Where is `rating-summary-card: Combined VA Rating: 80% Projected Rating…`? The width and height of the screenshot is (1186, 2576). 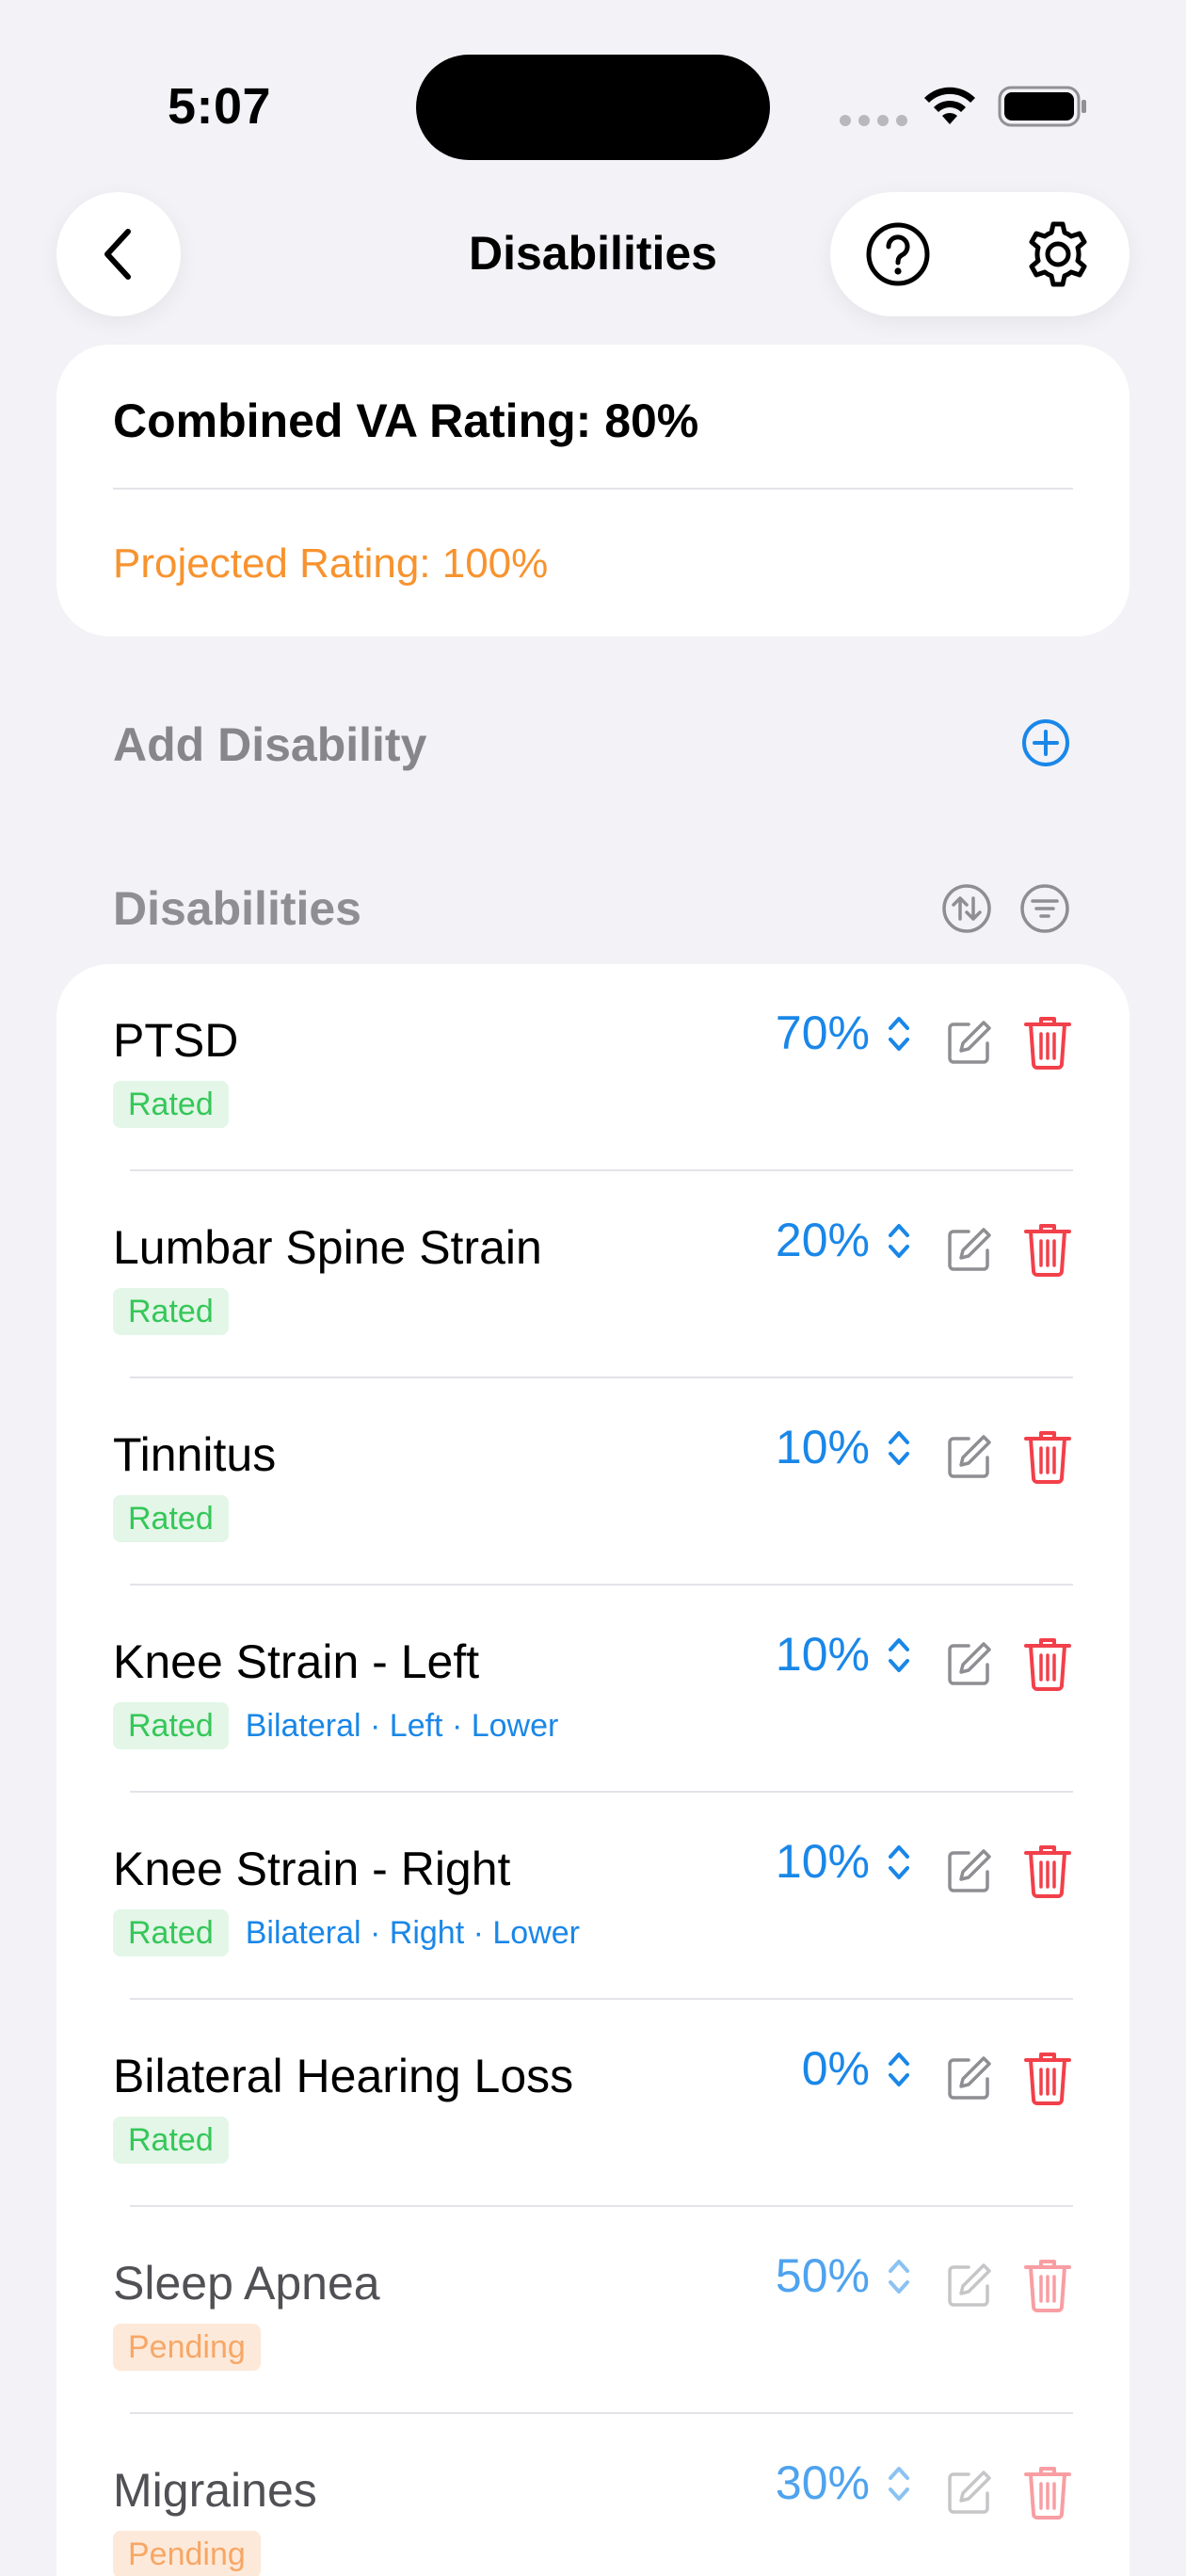 rating-summary-card: Combined VA Rating: 80% Projected Rating… is located at coordinates (593, 490).